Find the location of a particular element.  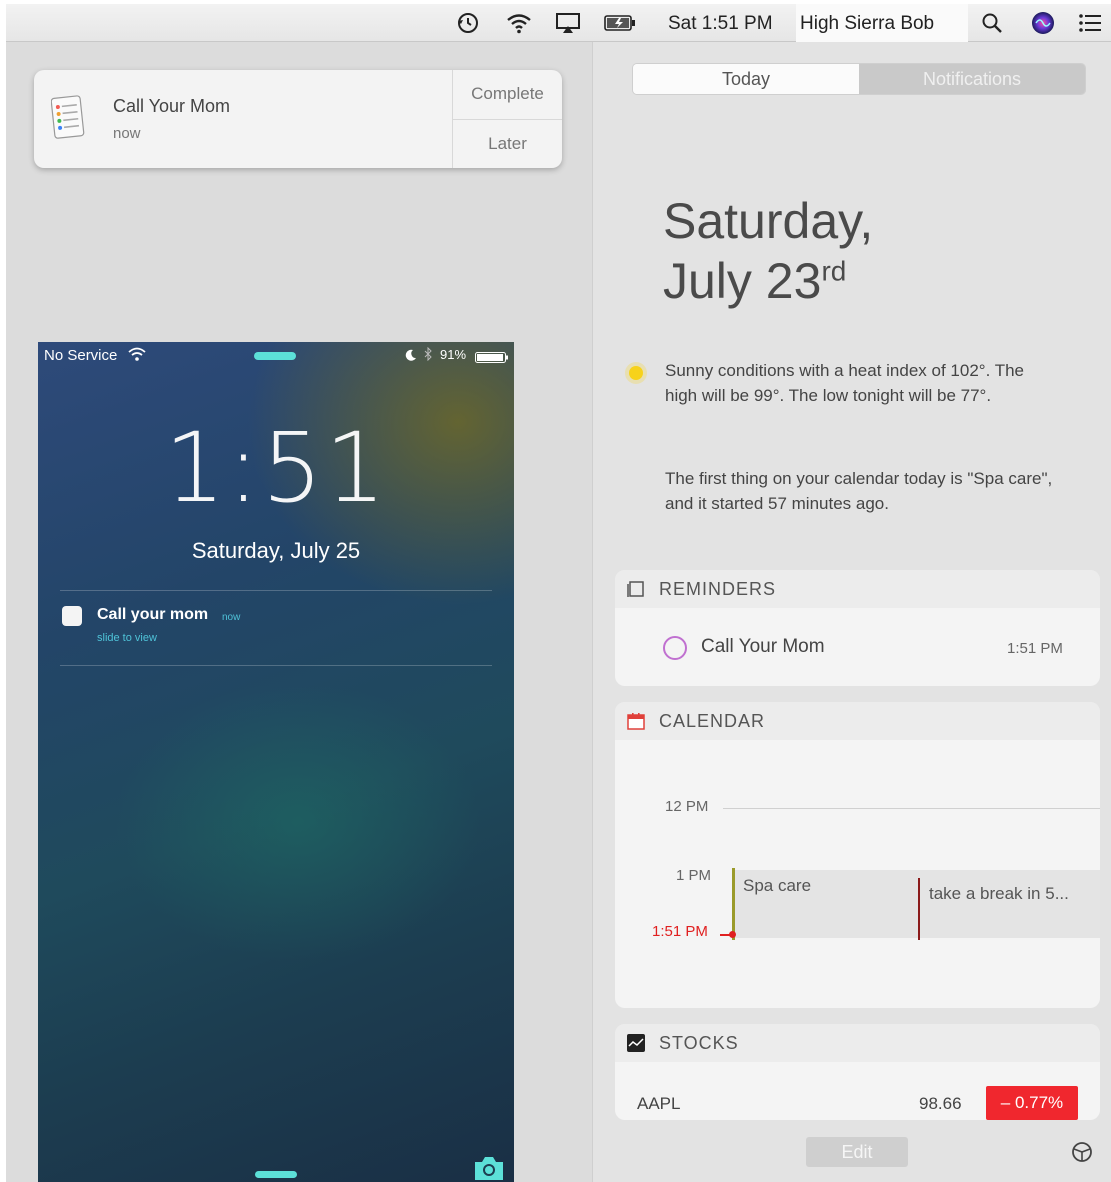

calendar-widget-icon is located at coordinates (636, 721).